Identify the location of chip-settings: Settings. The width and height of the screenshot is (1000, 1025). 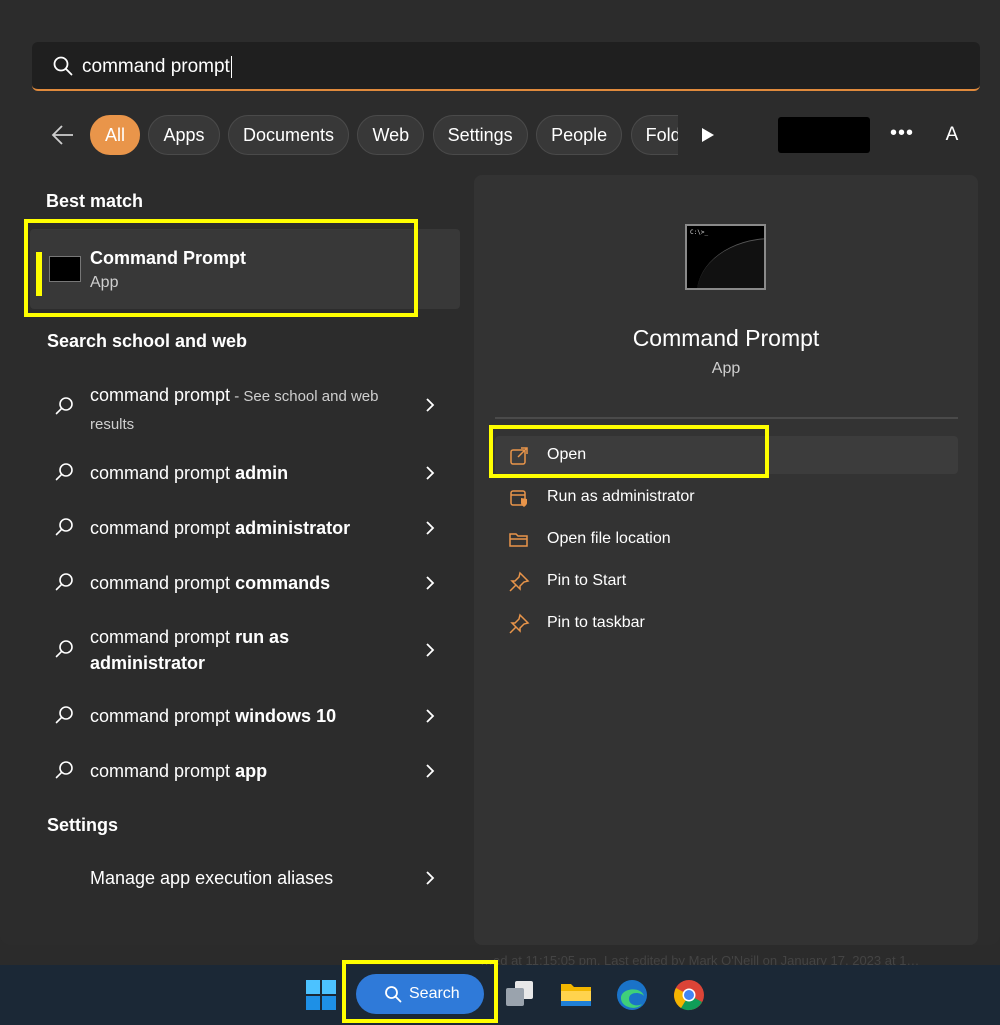
(480, 135).